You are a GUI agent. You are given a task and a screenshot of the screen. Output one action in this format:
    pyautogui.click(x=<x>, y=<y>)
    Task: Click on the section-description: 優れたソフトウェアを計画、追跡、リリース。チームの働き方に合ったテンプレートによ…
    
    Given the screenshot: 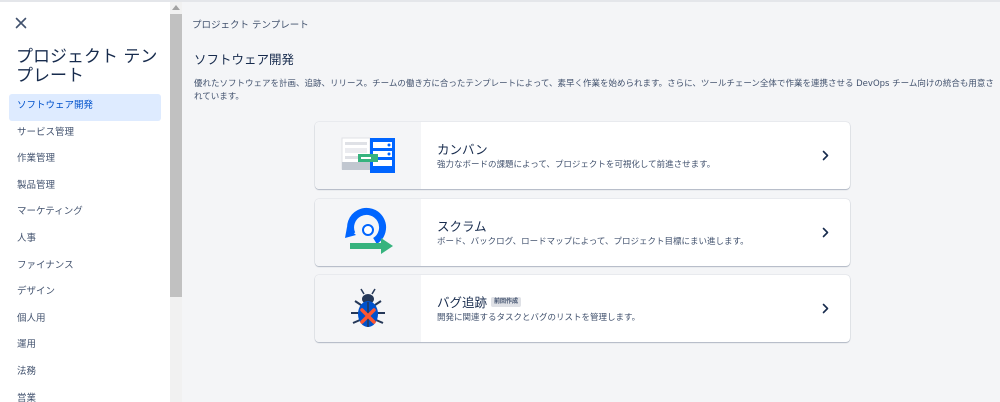 What is the action you would take?
    pyautogui.click(x=594, y=90)
    